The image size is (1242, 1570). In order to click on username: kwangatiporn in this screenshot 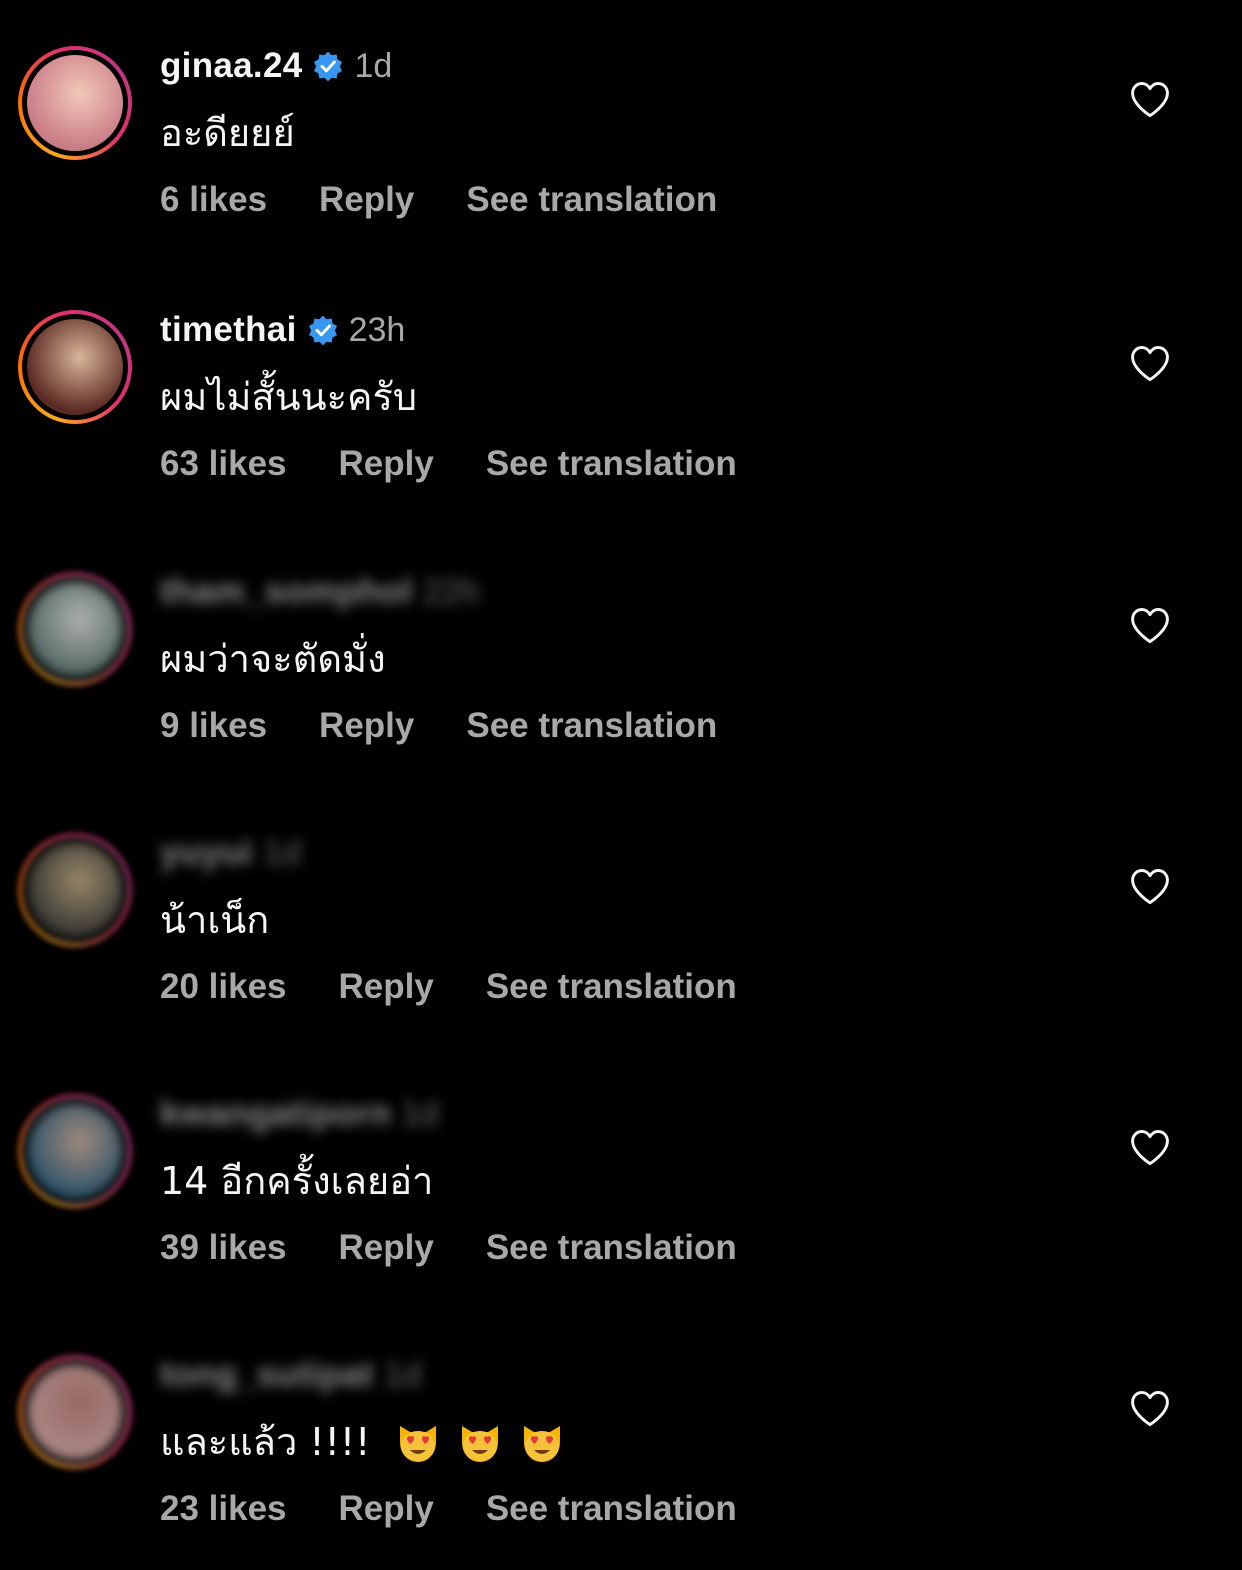, I will do `click(275, 1114)`.